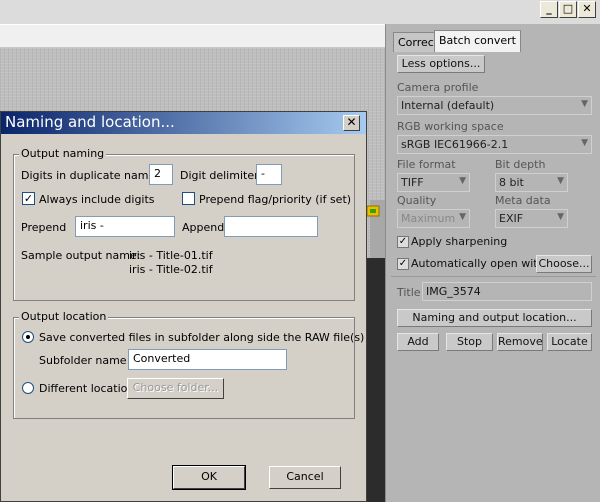  I want to click on quality-value: Maximum, so click(428, 218).